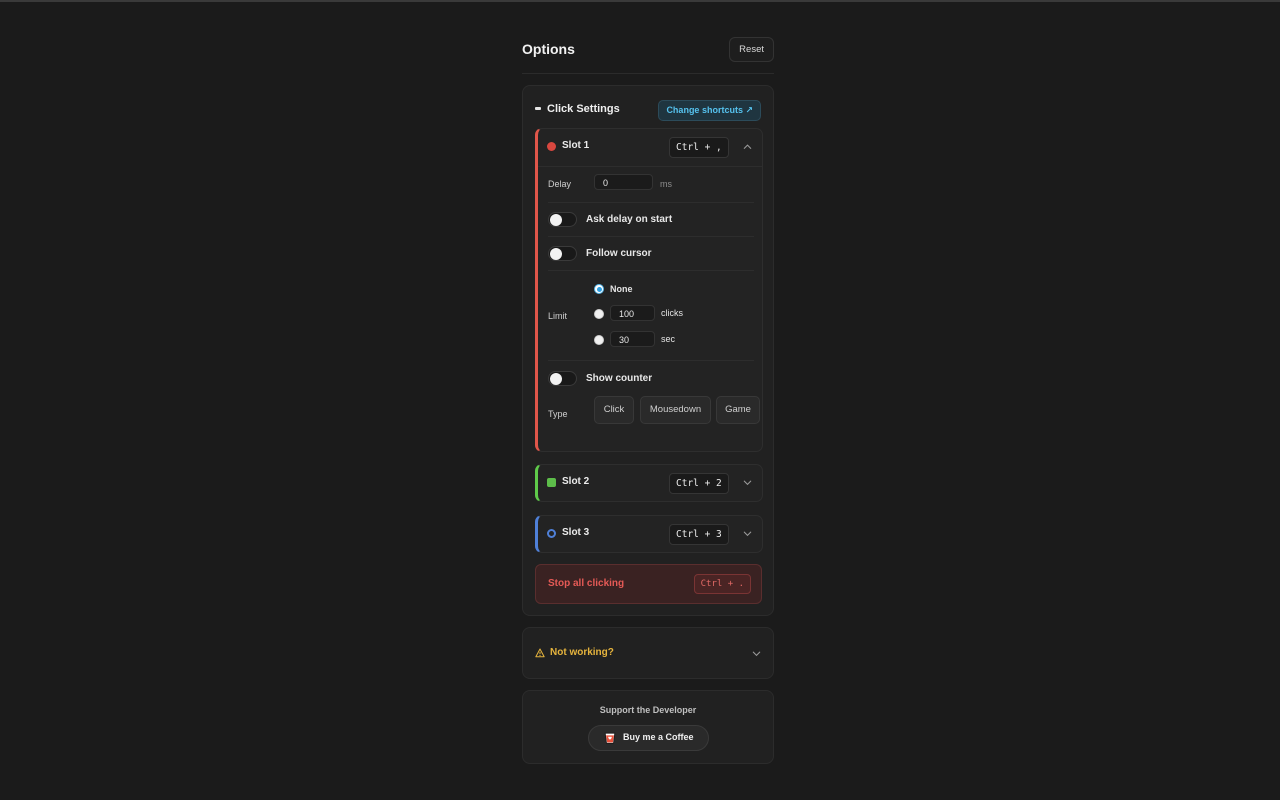 This screenshot has width=1280, height=800. I want to click on slot-3-ring-icon, so click(551, 533).